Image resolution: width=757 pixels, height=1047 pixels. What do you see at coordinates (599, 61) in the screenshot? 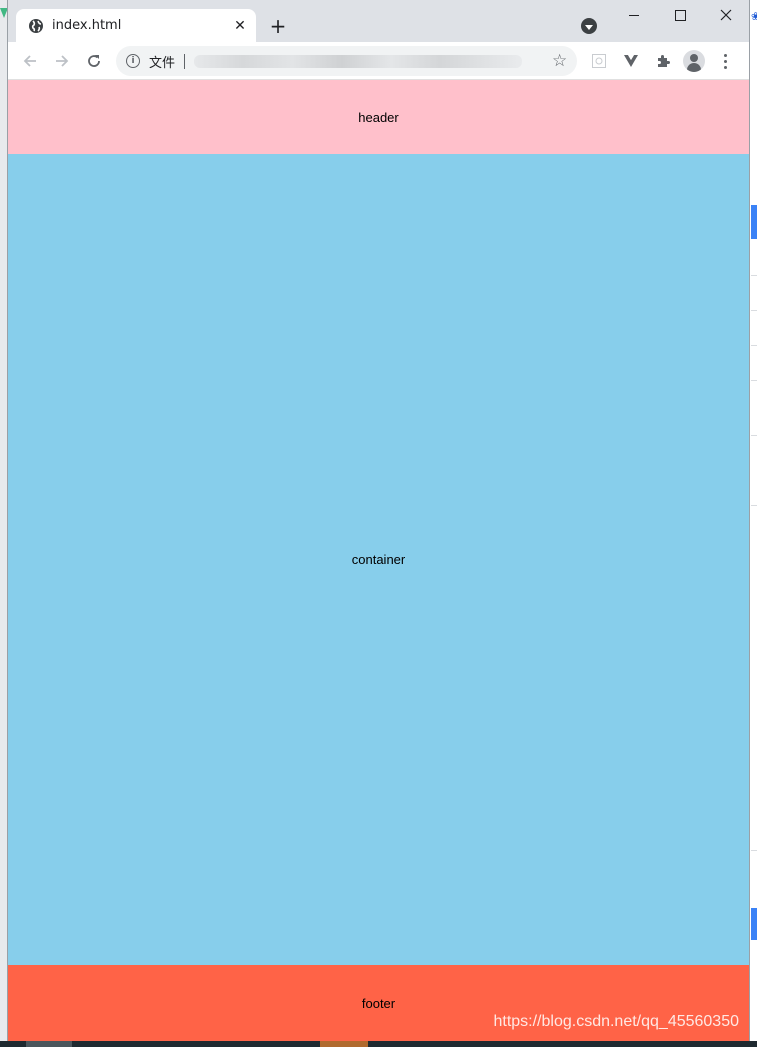
I see `extension-icon` at bounding box center [599, 61].